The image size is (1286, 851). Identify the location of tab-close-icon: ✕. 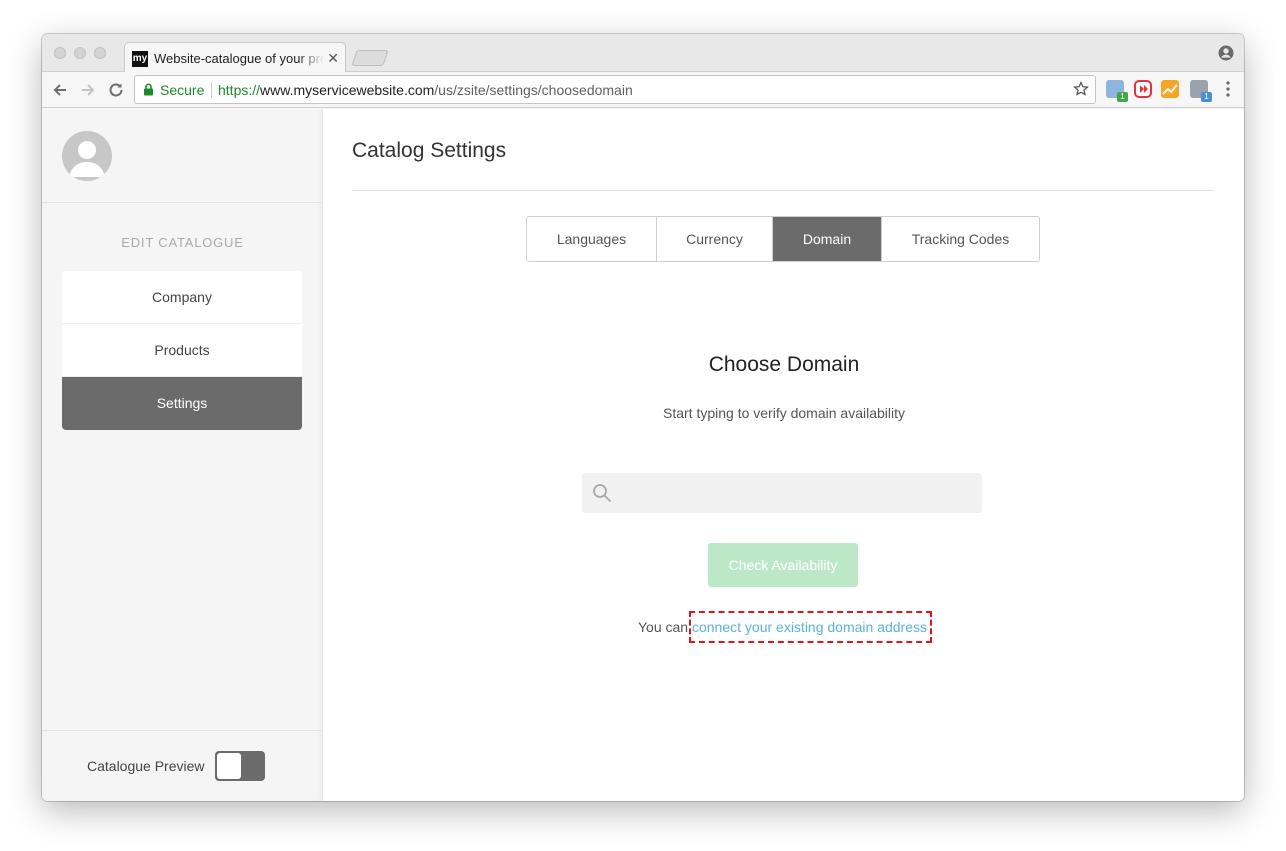
(333, 58).